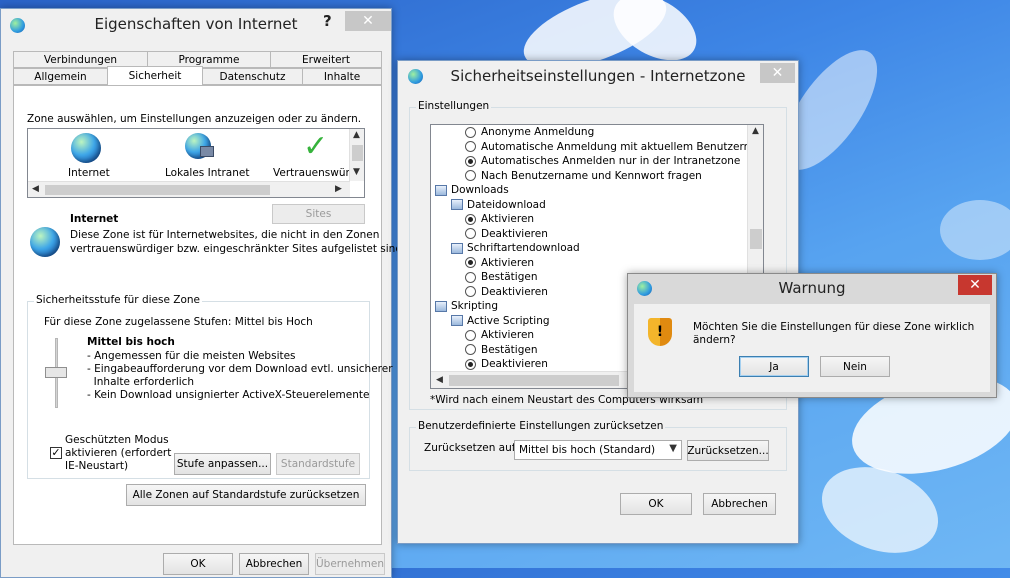 The height and width of the screenshot is (578, 1010). I want to click on intranet-monitor-icon, so click(207, 151).